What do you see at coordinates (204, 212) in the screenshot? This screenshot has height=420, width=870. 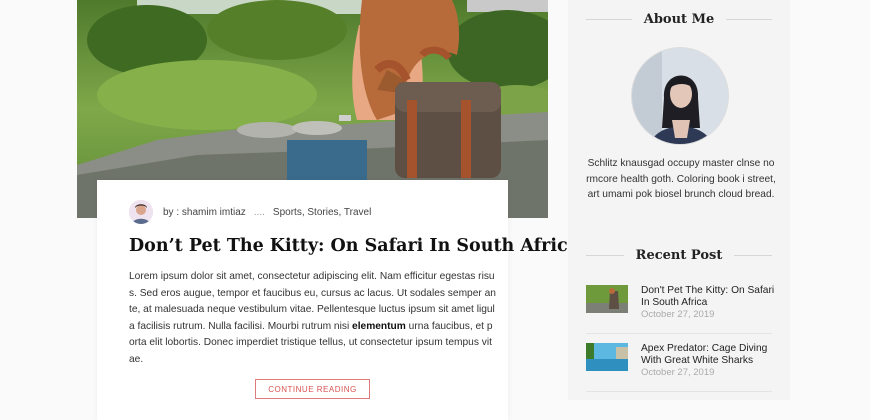 I see `author-link: by : shamim imtiaz` at bounding box center [204, 212].